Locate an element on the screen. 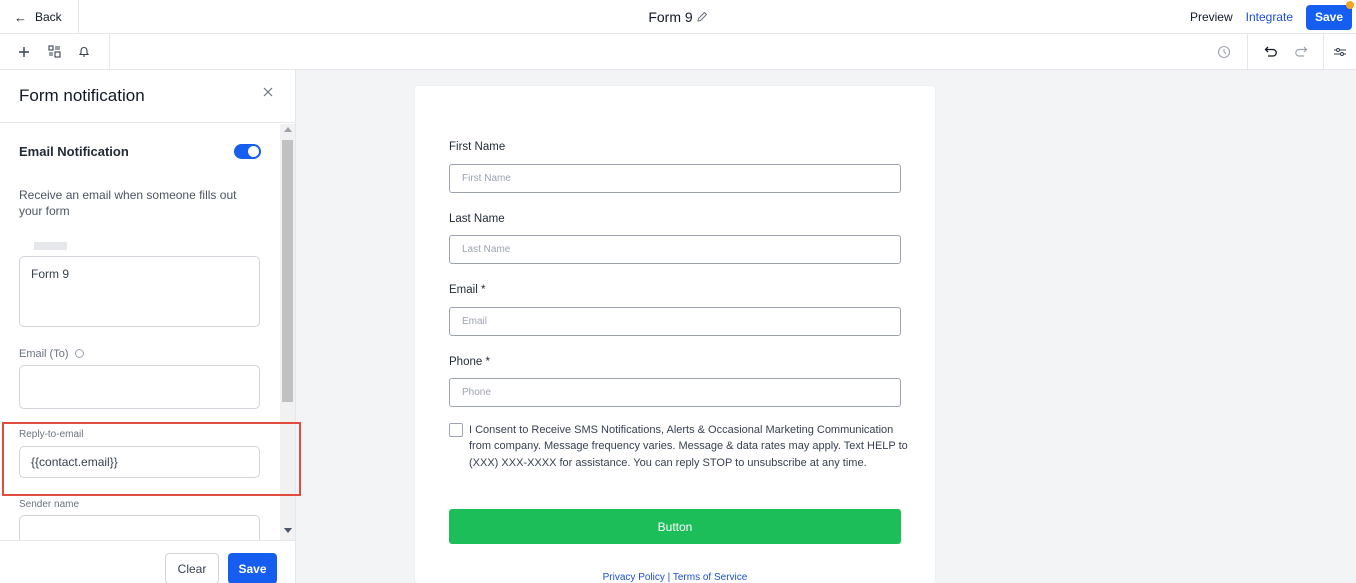  email-to-label-text: Email (To) is located at coordinates (44, 354).